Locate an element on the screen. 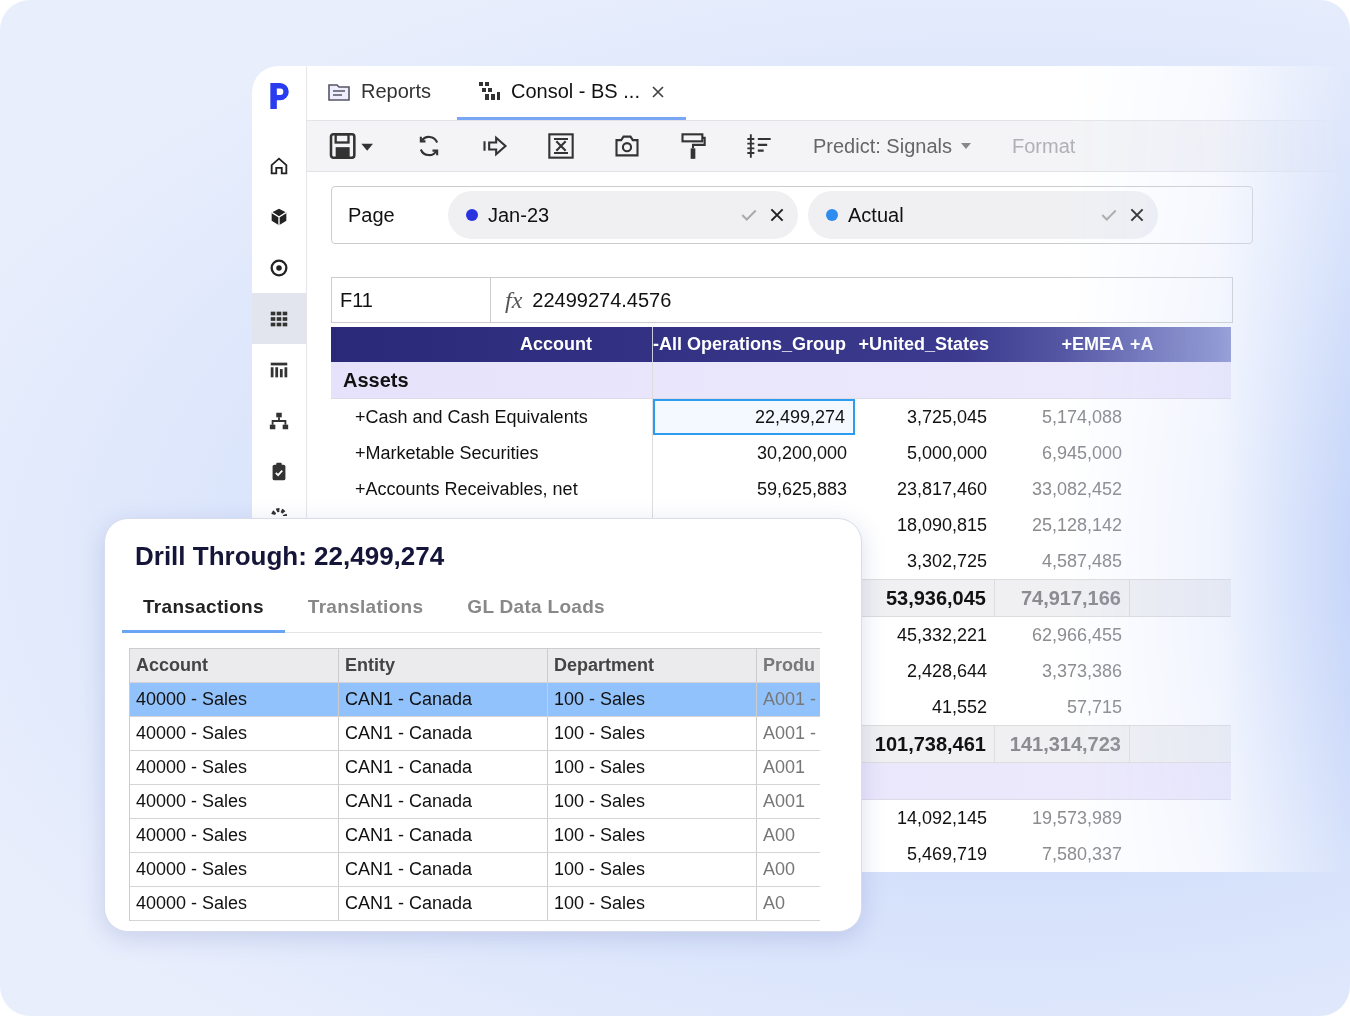 The width and height of the screenshot is (1350, 1016). cell-reference-field: F11 is located at coordinates (411, 300).